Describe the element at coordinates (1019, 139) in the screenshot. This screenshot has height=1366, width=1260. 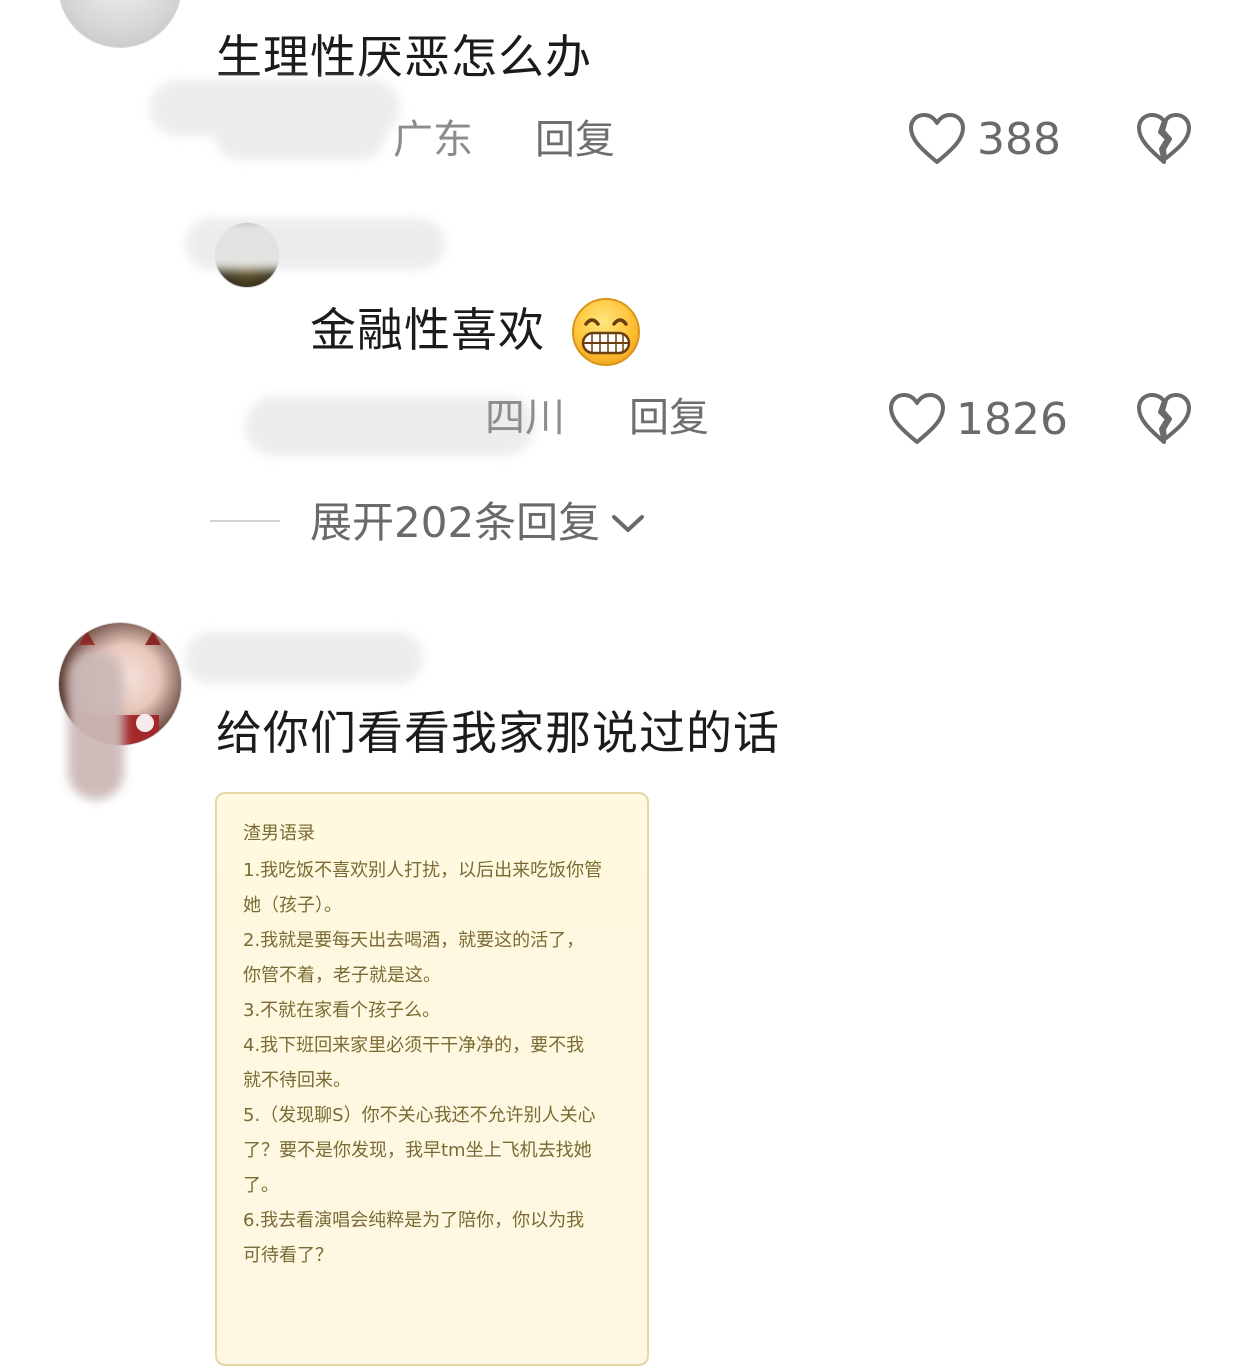
I see `like-count-1: 388` at that location.